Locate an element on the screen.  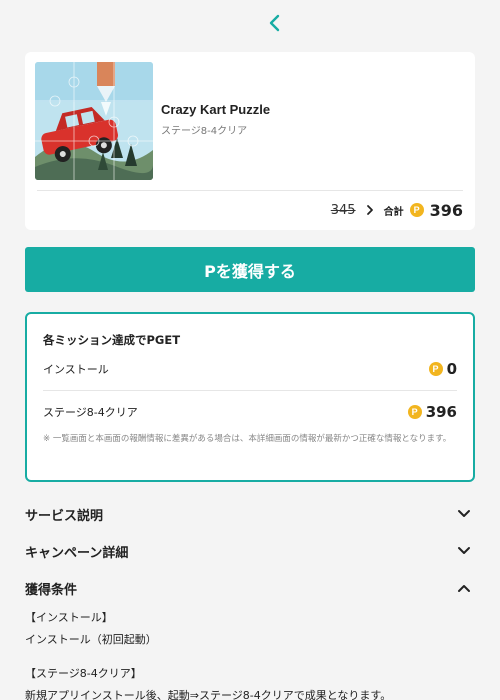
old-points: 345 is located at coordinates (343, 210).